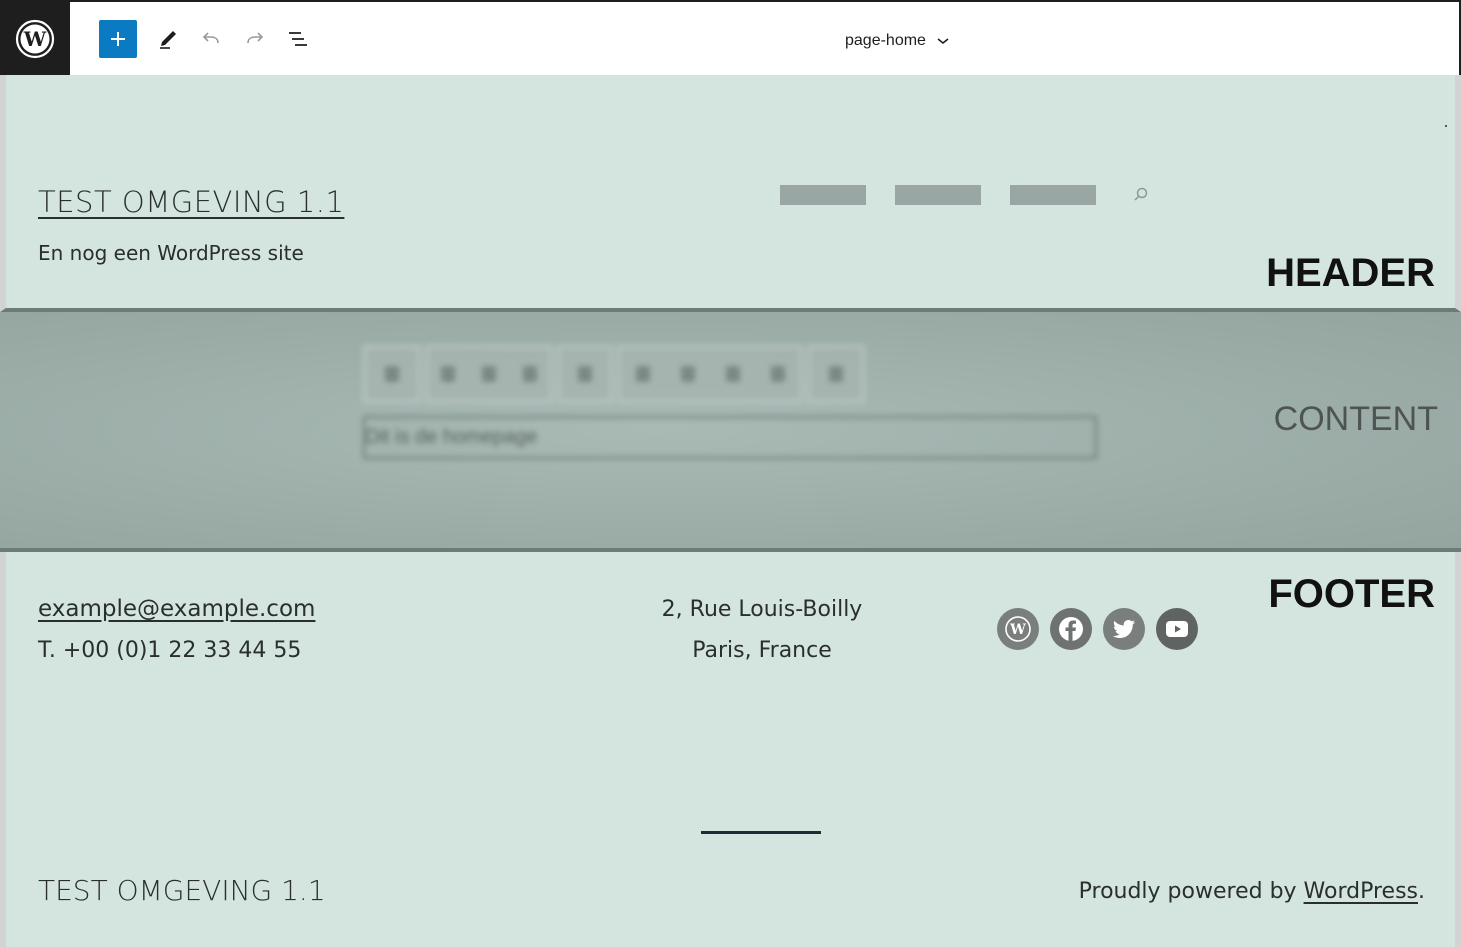  Describe the element at coordinates (170, 650) in the screenshot. I see `footer-phone: T. +00 (0)1 22 33 44 55` at that location.